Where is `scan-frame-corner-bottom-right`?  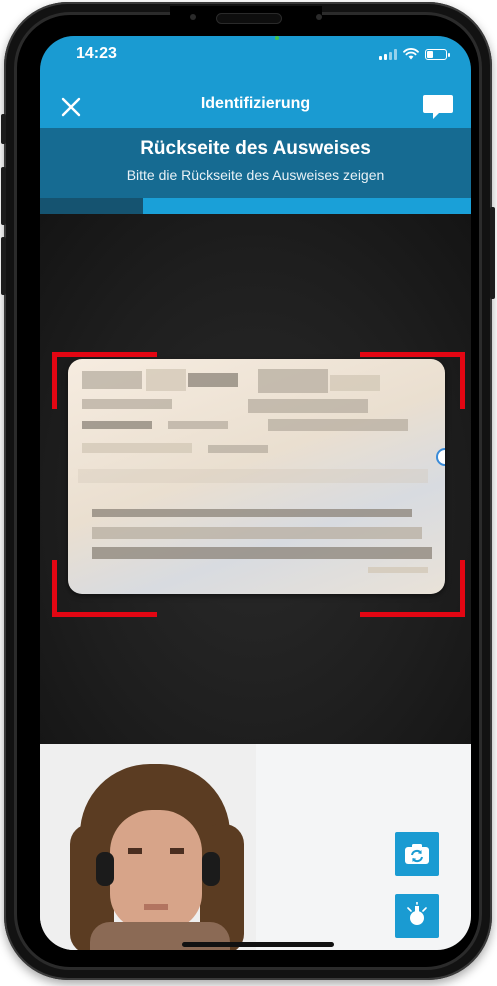
scan-frame-corner-bottom-right is located at coordinates (412, 588).